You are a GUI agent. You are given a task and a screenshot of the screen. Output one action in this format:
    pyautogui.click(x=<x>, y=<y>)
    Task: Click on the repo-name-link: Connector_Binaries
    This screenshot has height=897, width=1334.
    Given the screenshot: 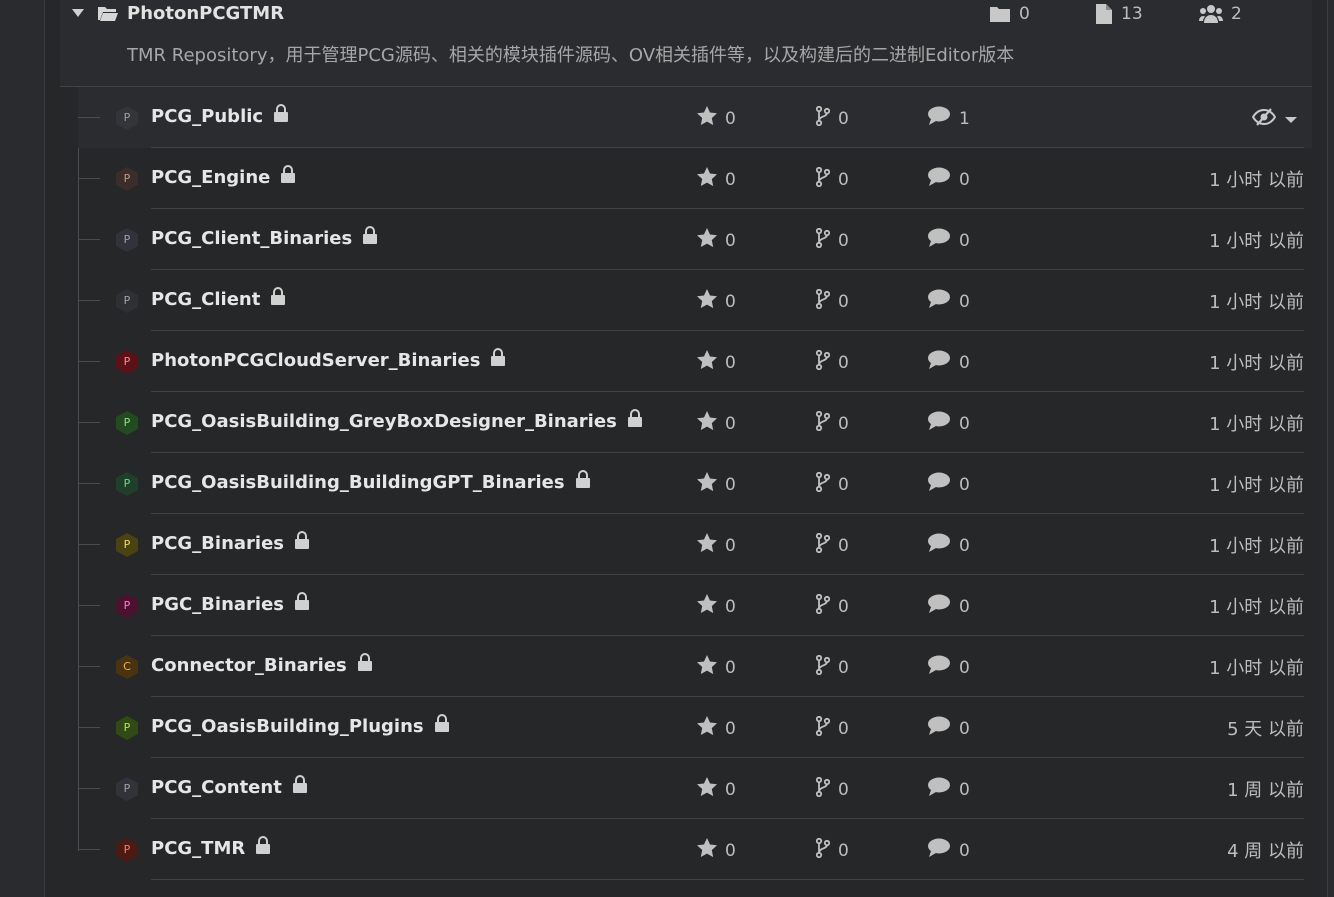 What is the action you would take?
    pyautogui.click(x=262, y=665)
    